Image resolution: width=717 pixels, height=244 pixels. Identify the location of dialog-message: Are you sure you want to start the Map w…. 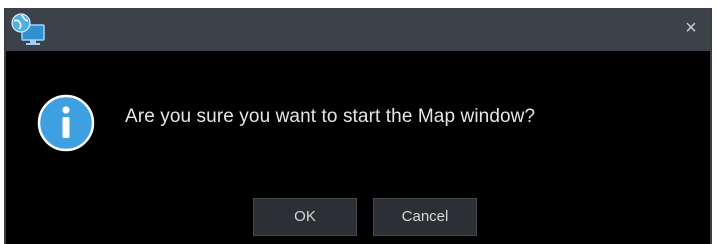
(330, 116).